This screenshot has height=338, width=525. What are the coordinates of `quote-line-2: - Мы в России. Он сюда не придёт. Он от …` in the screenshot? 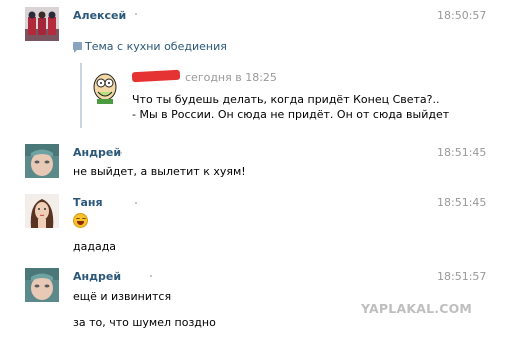 It's located at (291, 114).